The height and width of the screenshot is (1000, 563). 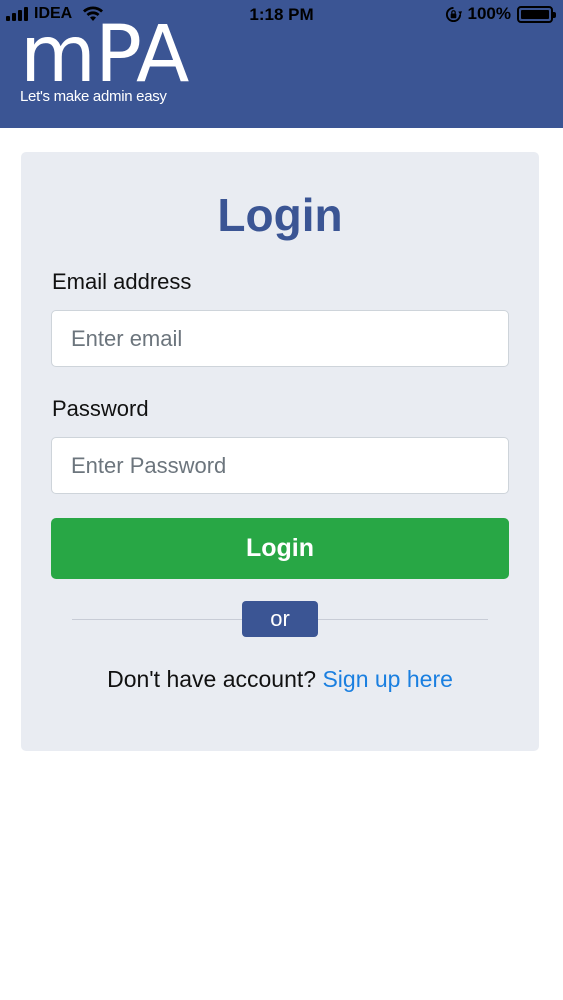 I want to click on brand-logo: mPA Let's make admin easy, so click(x=104, y=57).